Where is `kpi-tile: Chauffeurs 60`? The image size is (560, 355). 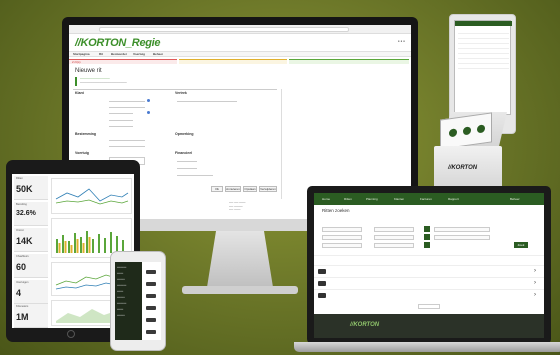 kpi-tile: Chauffeurs 60 is located at coordinates (31, 266).